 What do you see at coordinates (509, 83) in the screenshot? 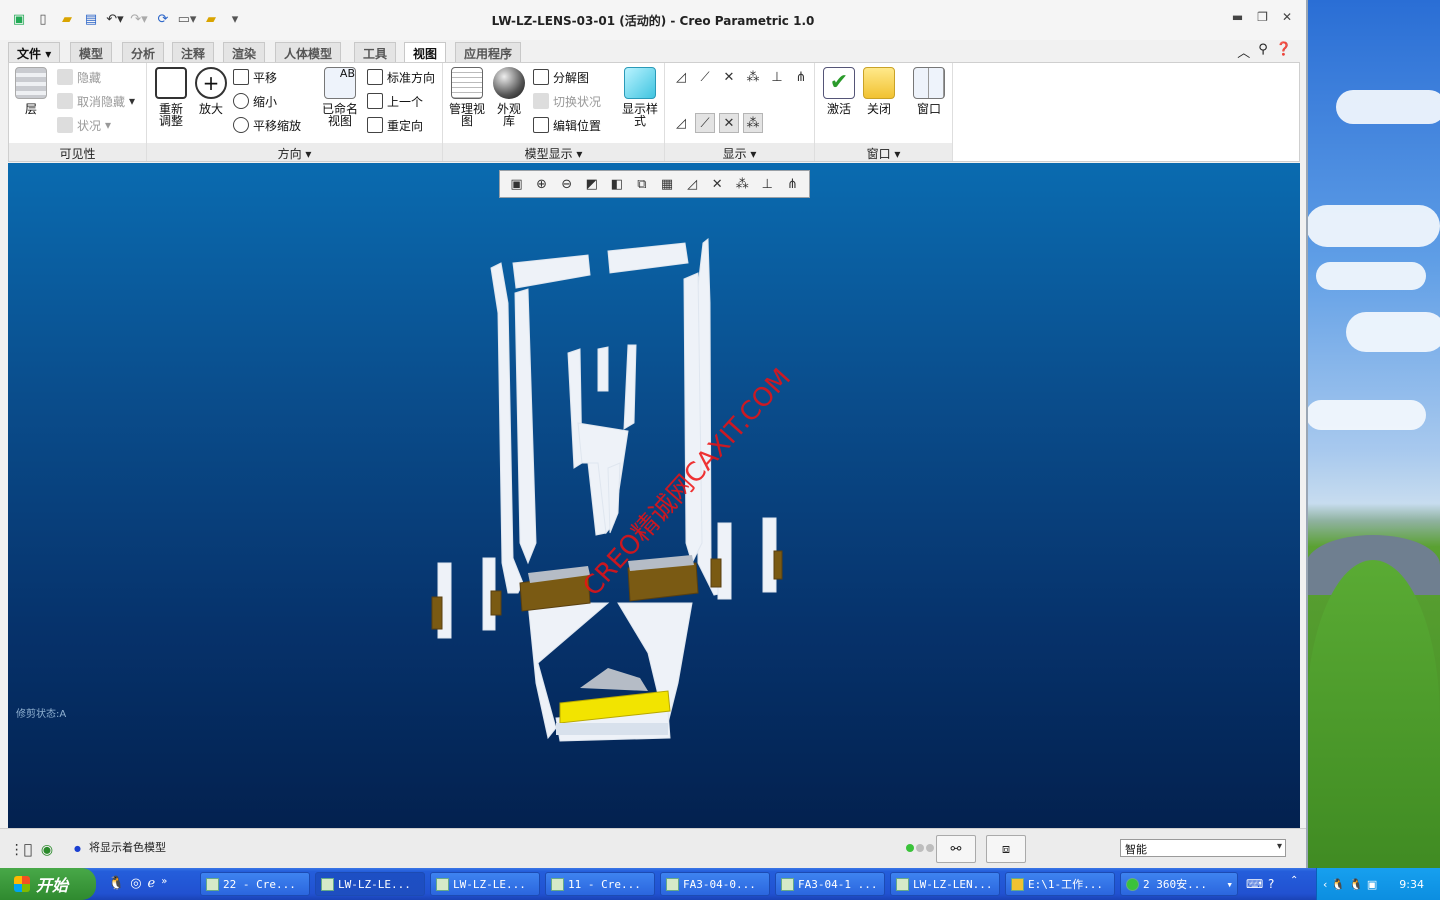
I see `appearance-sphere-icon` at bounding box center [509, 83].